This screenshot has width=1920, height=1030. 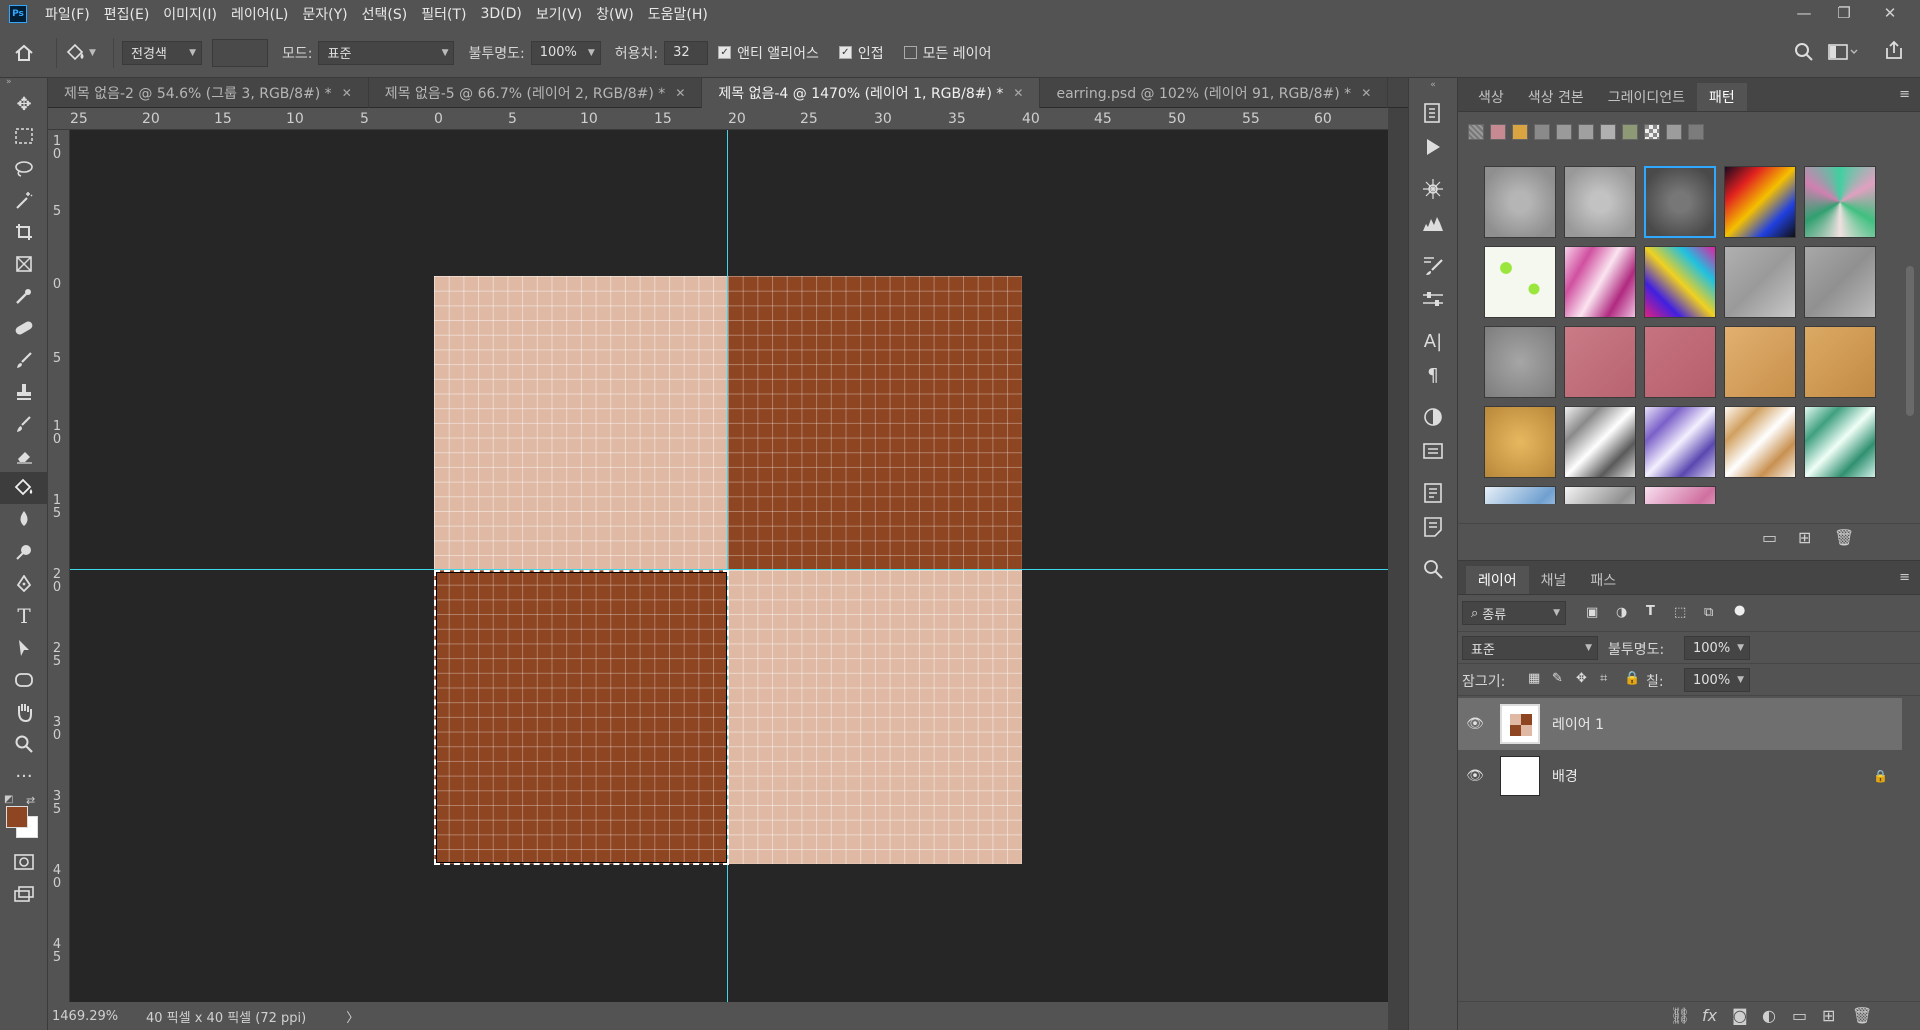 What do you see at coordinates (1433, 223) in the screenshot?
I see `histogram-icon` at bounding box center [1433, 223].